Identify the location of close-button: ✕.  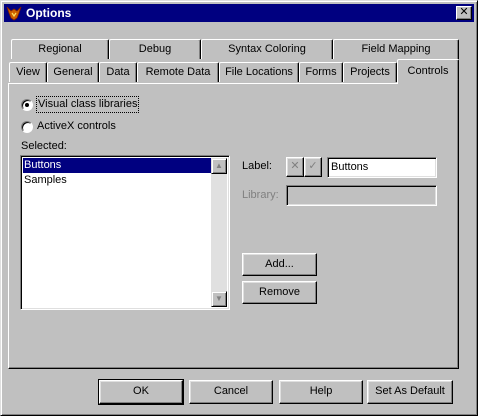
(464, 13).